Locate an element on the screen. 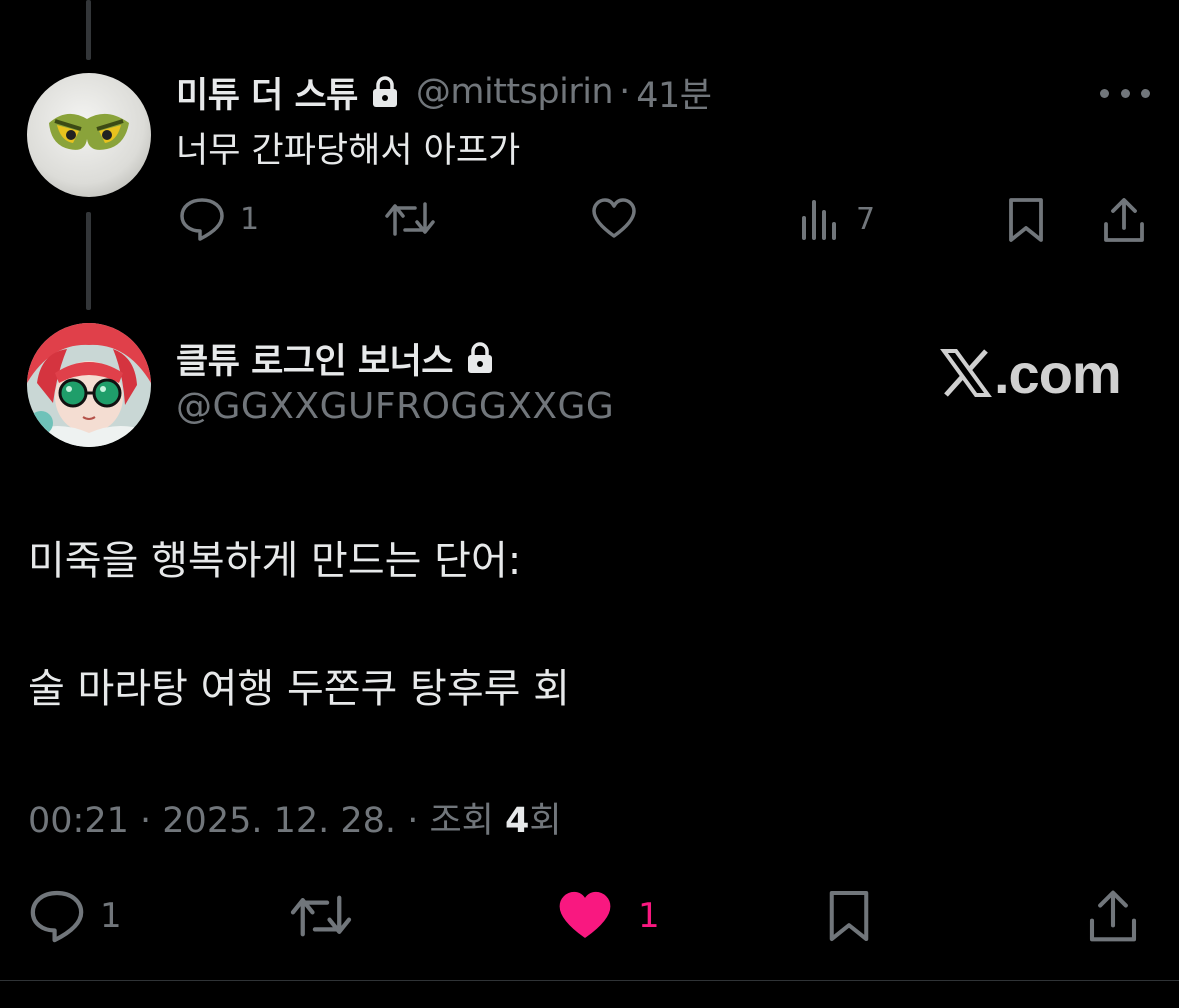 The image size is (1179, 1008). main-tweet-header: 클튜 로그인 보너스 is located at coordinates (335, 358).